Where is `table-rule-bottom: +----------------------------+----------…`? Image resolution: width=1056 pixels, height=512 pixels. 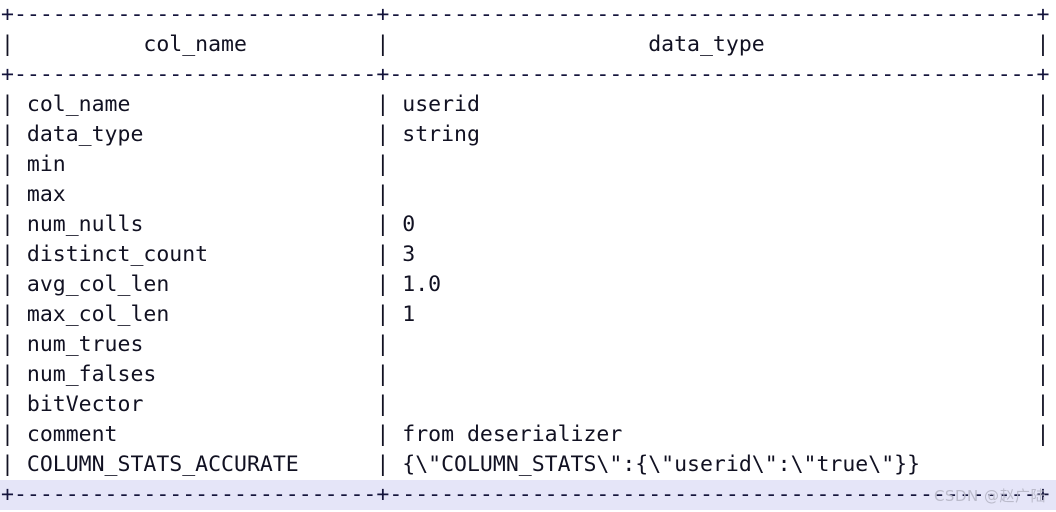 table-rule-bottom: +----------------------------+----------… is located at coordinates (528, 495).